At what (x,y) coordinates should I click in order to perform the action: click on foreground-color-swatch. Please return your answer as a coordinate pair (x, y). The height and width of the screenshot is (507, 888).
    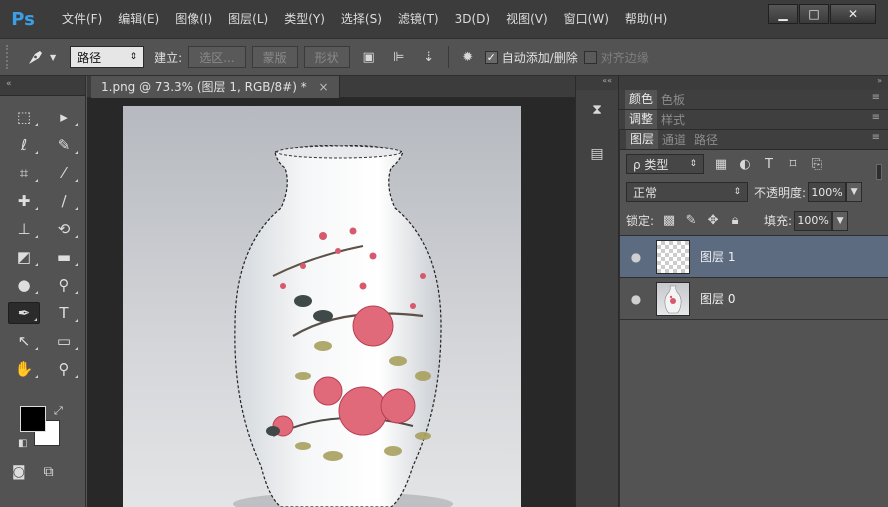
    Looking at the image, I should click on (33, 419).